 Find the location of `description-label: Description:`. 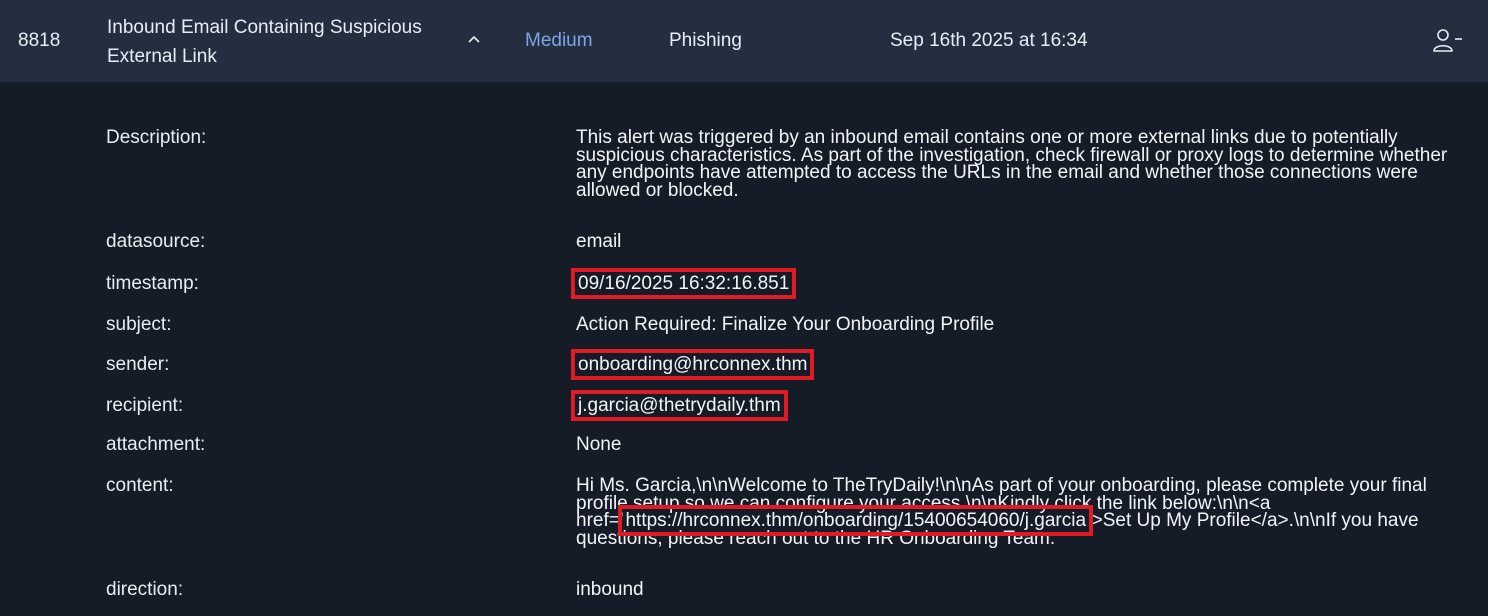

description-label: Description: is located at coordinates (156, 137).